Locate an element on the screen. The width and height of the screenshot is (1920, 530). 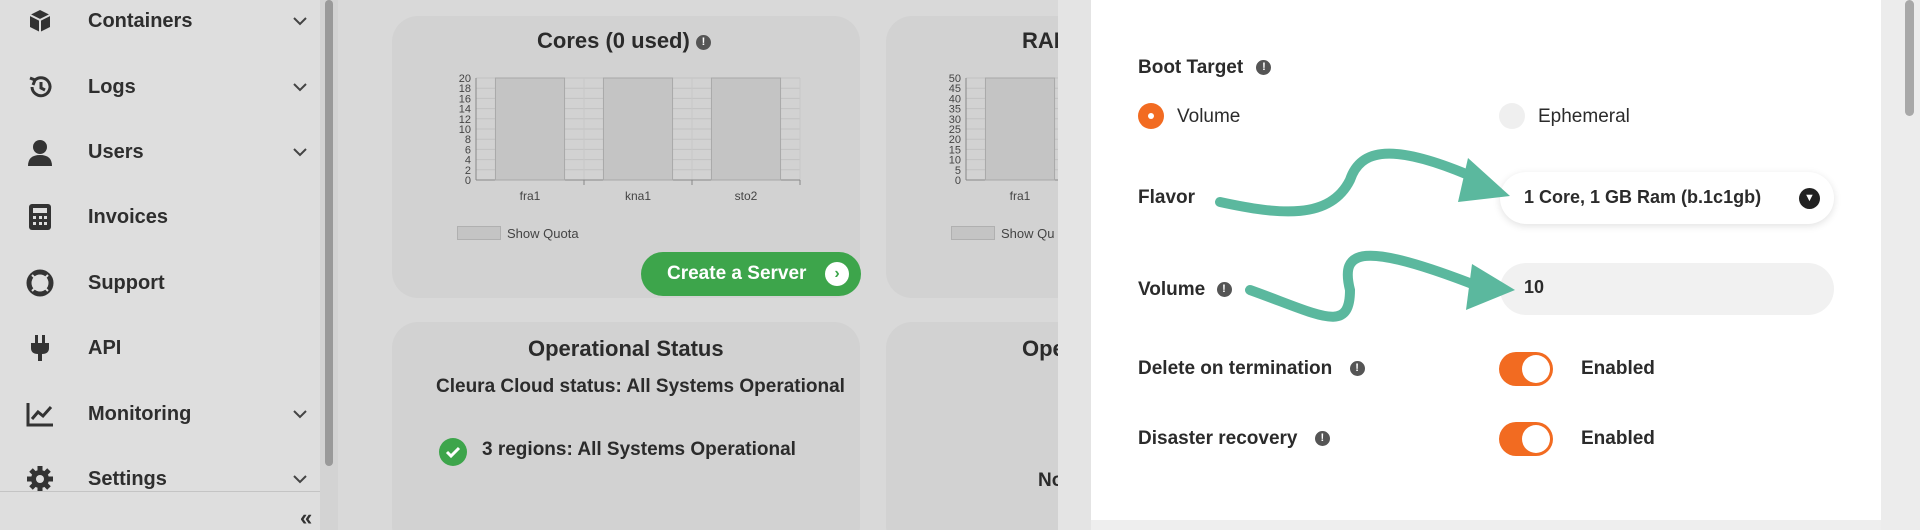
create-server-label: Create a Server is located at coordinates (737, 273).